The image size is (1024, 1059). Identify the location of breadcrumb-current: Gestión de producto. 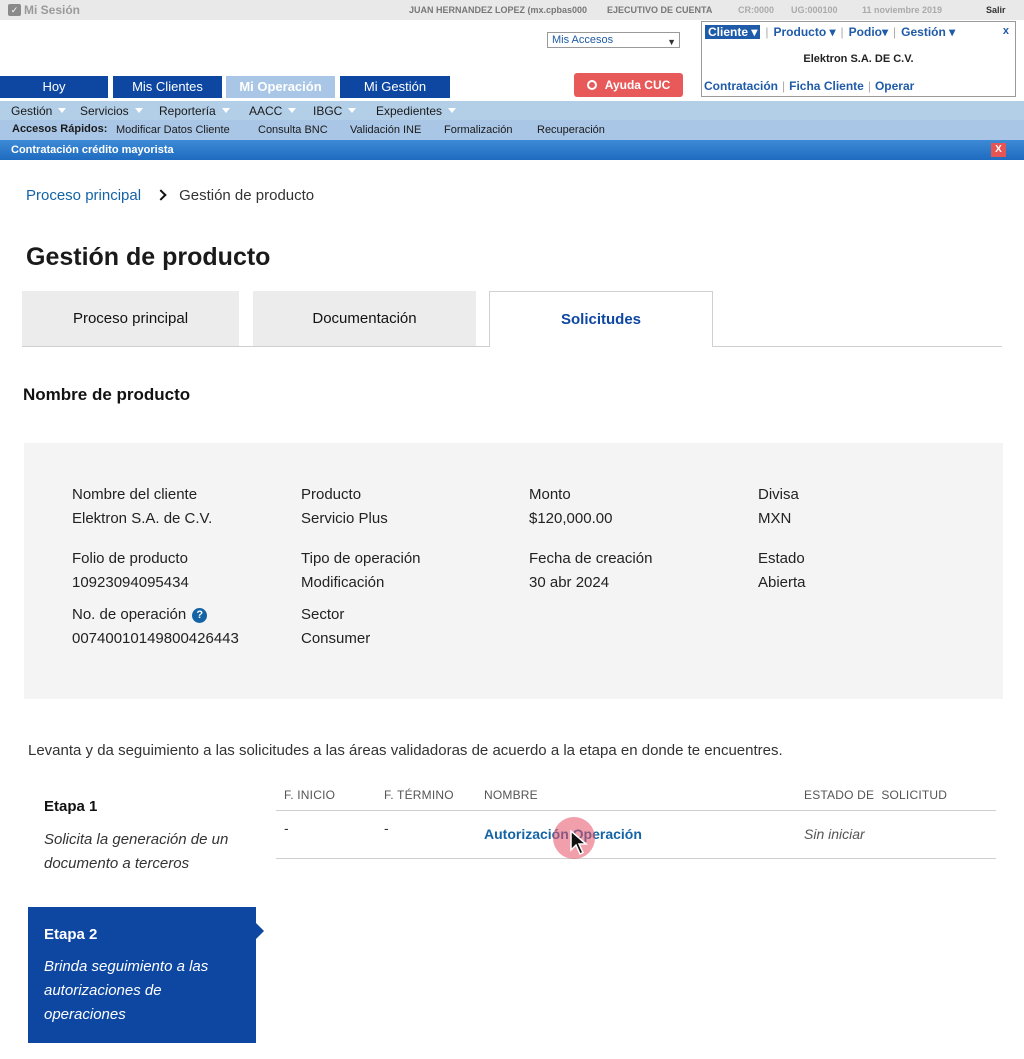
(247, 195).